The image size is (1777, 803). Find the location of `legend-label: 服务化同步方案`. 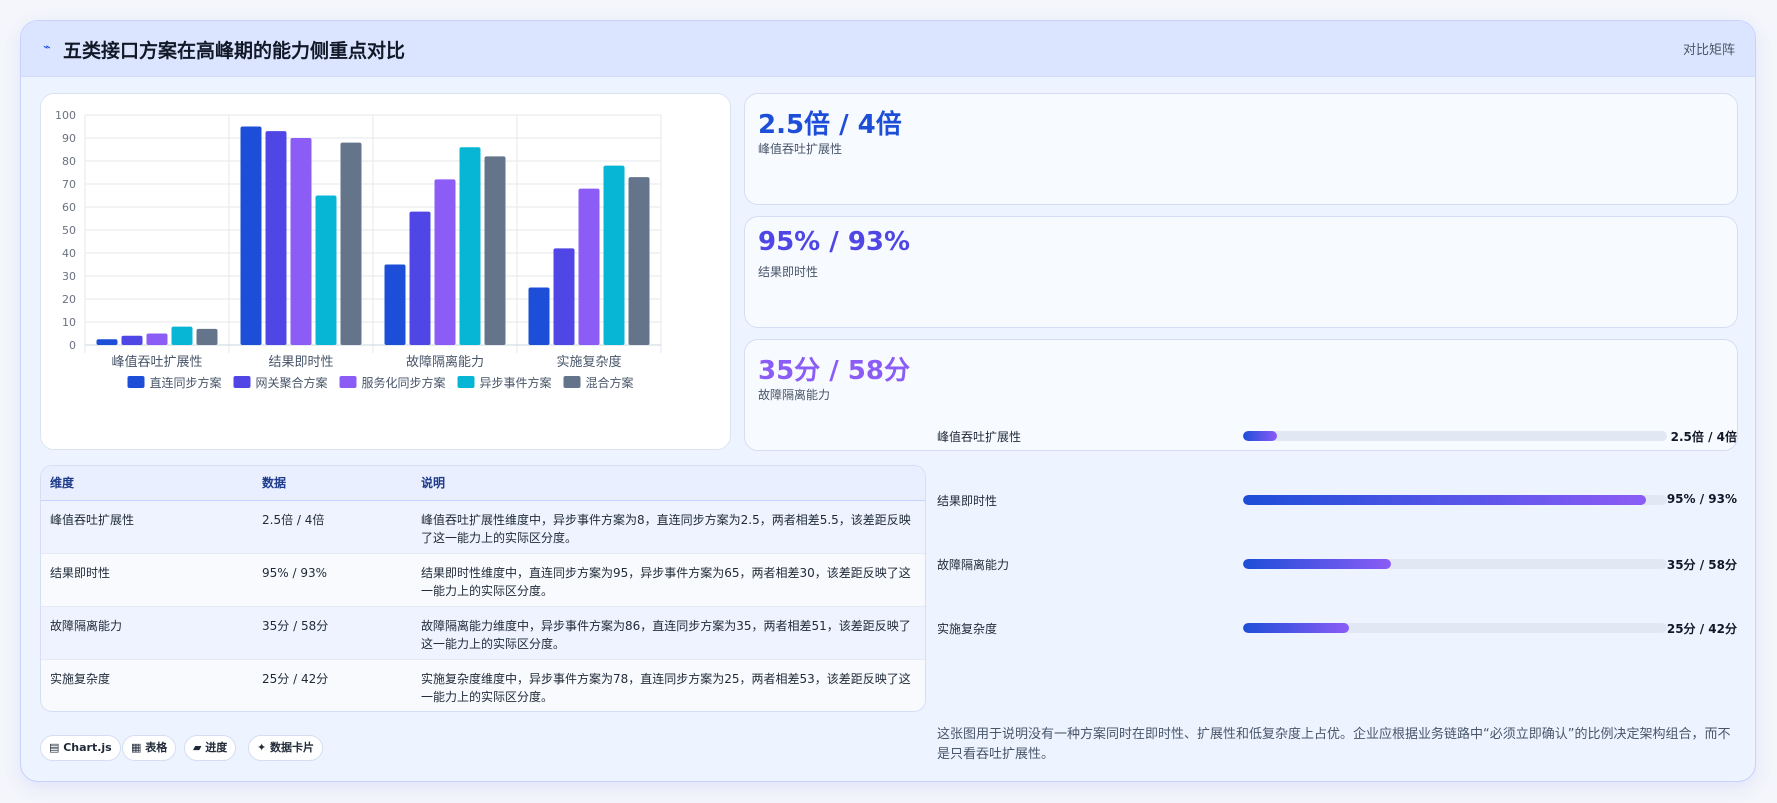

legend-label: 服务化同步方案 is located at coordinates (404, 382).